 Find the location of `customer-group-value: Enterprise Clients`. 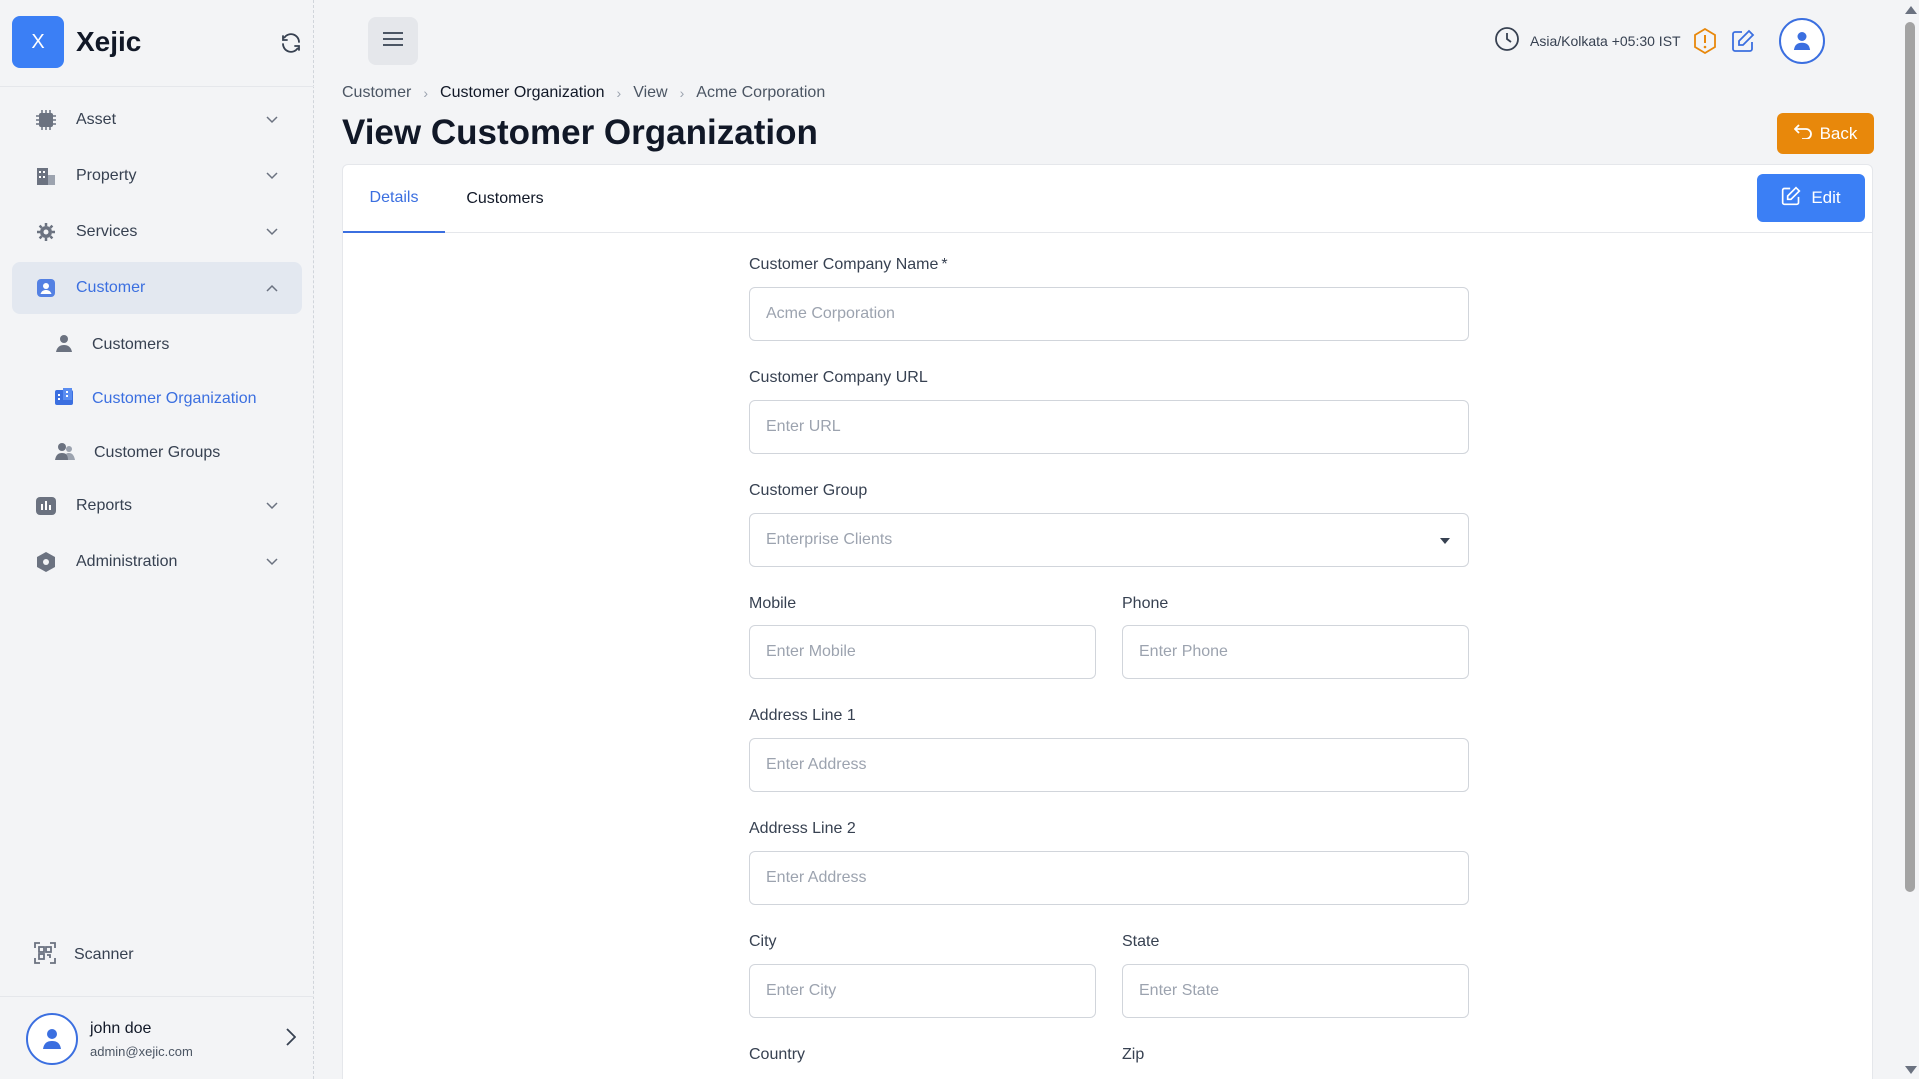

customer-group-value: Enterprise Clients is located at coordinates (829, 539).